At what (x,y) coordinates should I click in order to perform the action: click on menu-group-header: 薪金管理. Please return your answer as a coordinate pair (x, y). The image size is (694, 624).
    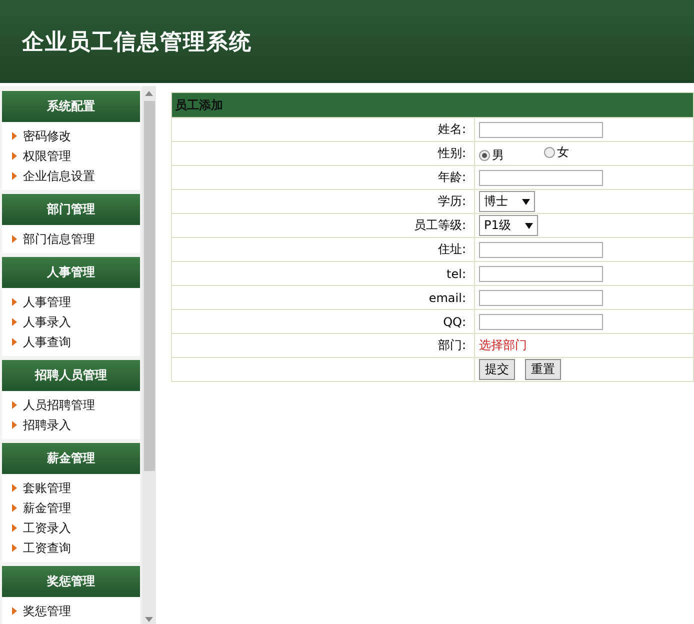
    Looking at the image, I should click on (71, 458).